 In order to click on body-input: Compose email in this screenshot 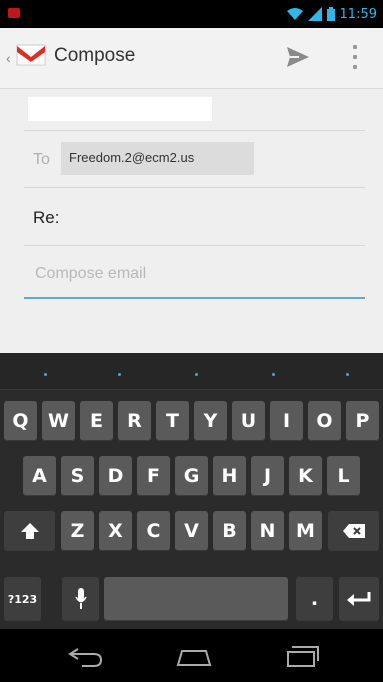, I will do `click(90, 274)`.